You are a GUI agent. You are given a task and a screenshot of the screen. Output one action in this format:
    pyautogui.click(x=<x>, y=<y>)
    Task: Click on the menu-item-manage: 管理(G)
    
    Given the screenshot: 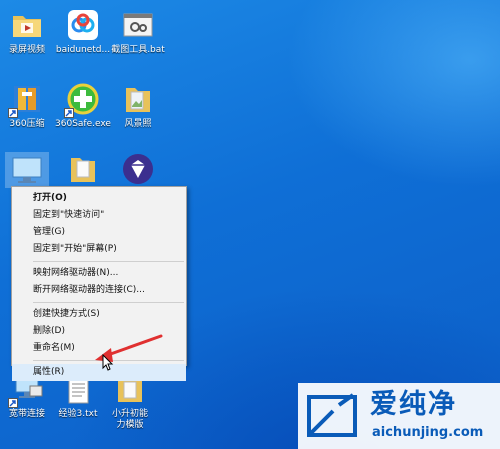 What is the action you would take?
    pyautogui.click(x=99, y=232)
    